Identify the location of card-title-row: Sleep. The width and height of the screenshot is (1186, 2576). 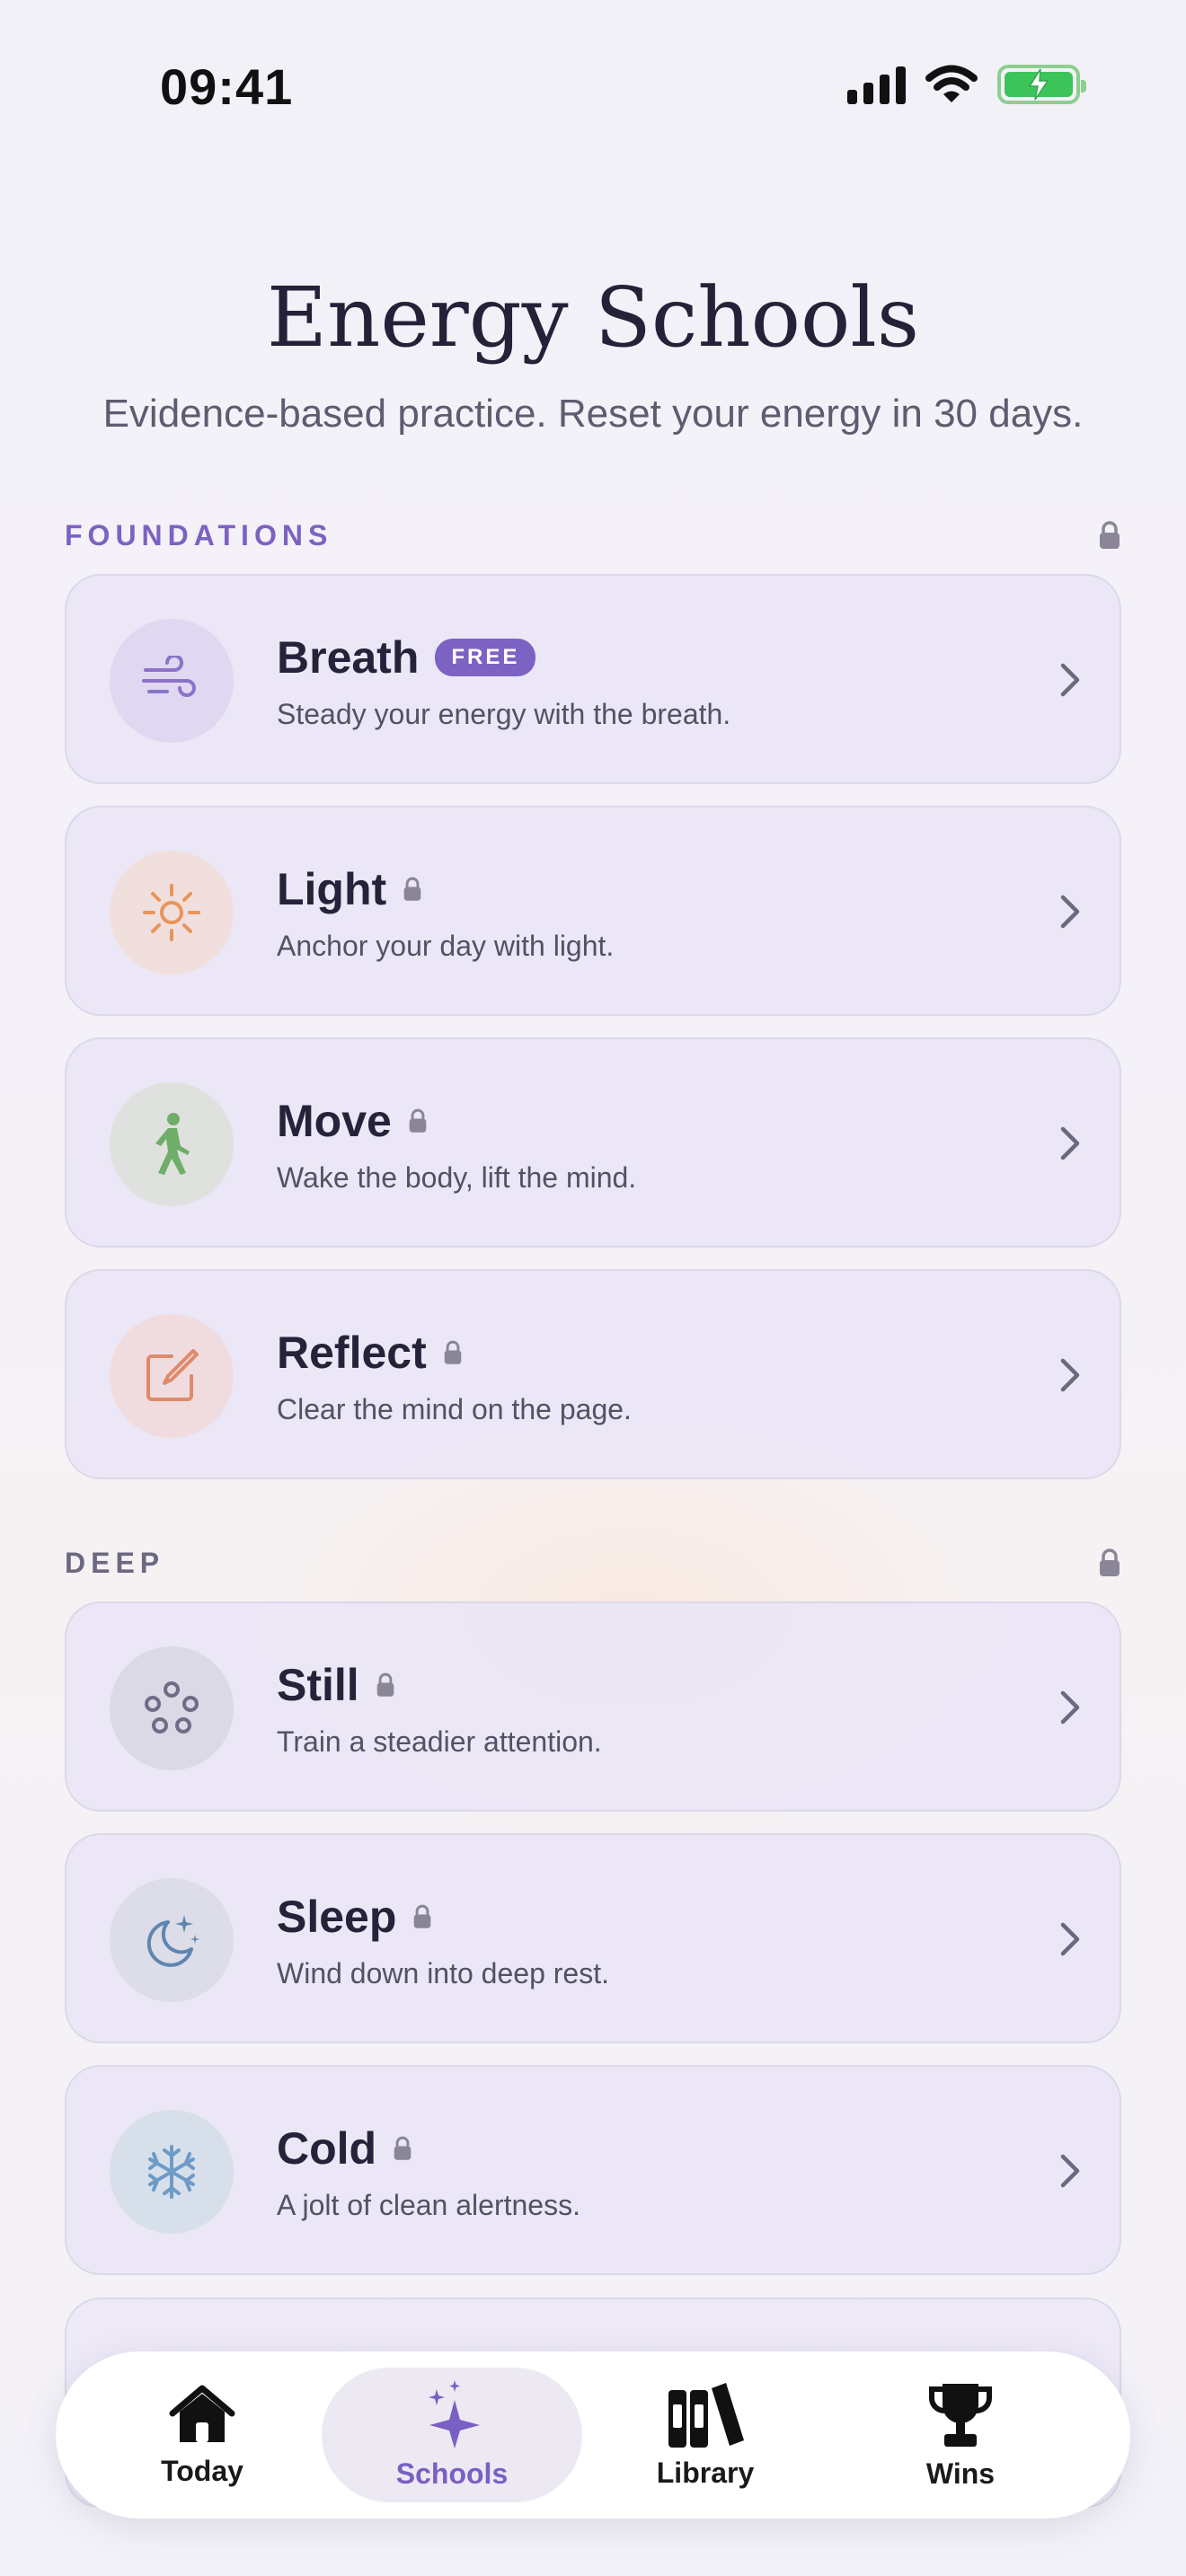
(354, 1917).